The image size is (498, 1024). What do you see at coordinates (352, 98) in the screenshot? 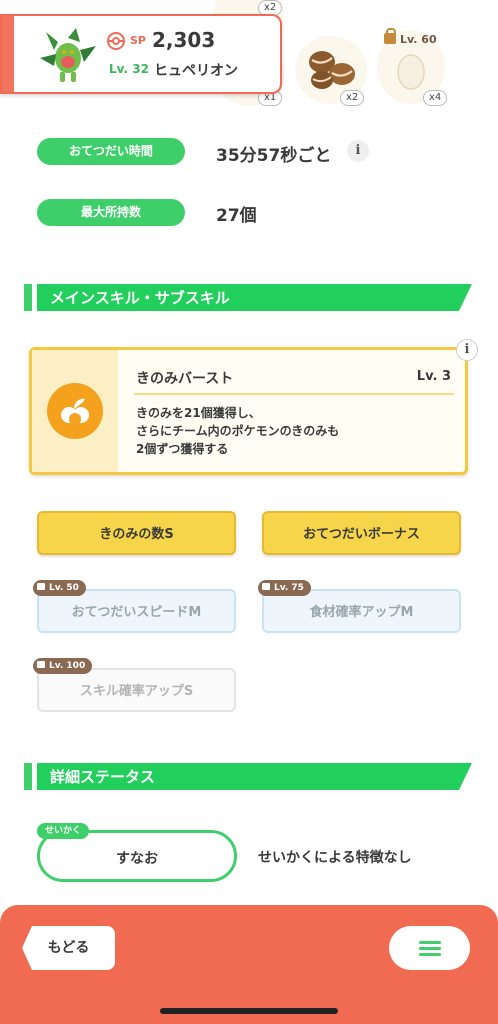
I see `ingredient-count-badge: x2` at bounding box center [352, 98].